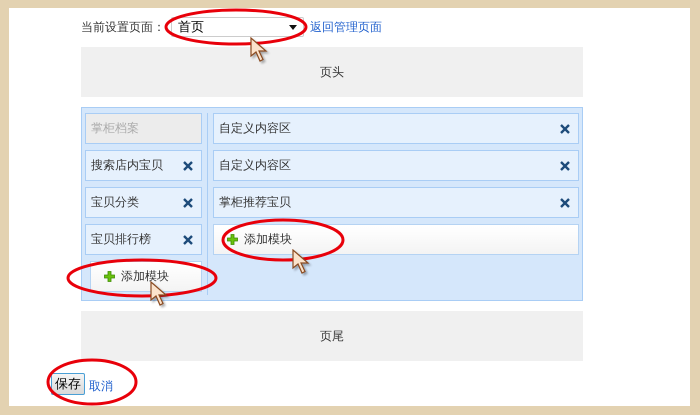 This screenshot has height=415, width=700. Describe the element at coordinates (127, 165) in the screenshot. I see `module-label: 搜索店内宝贝` at that location.